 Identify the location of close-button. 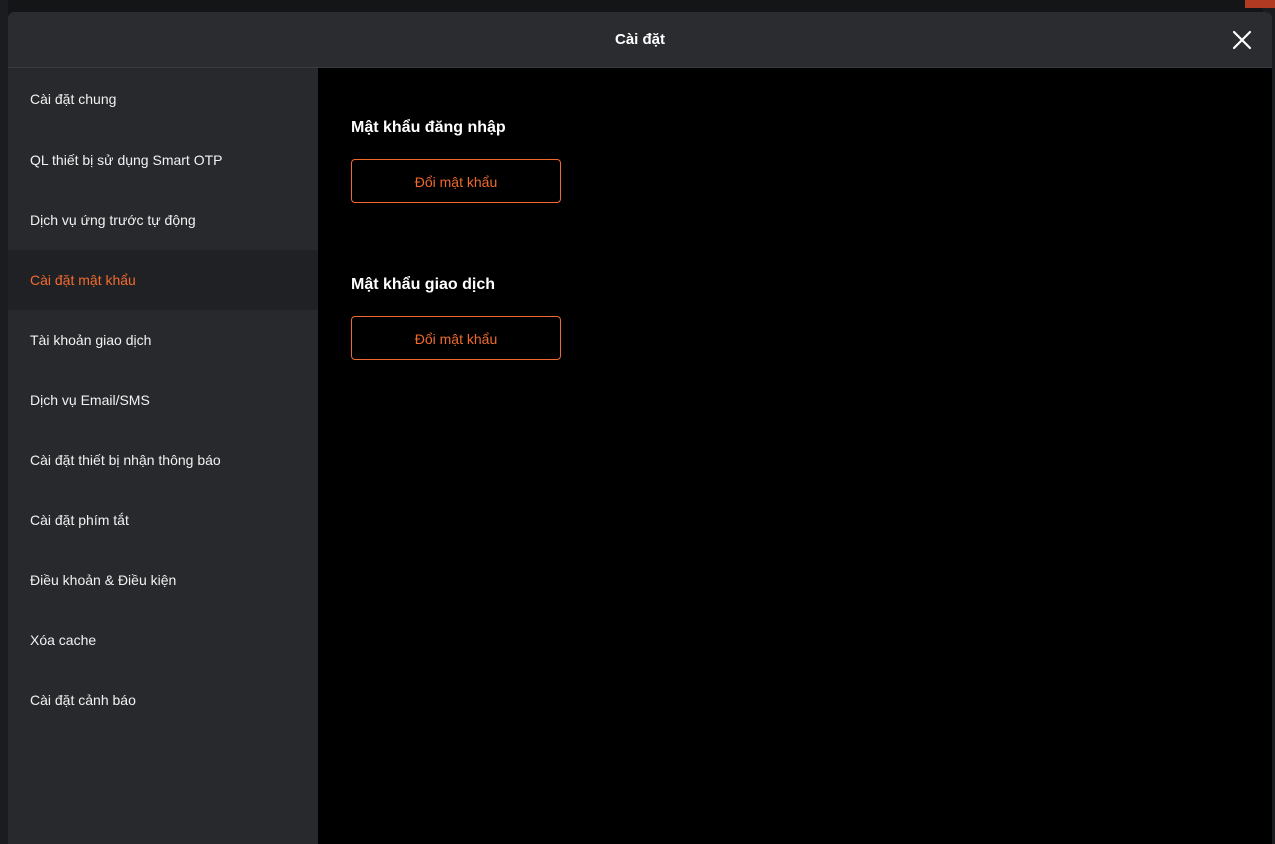
(1242, 40).